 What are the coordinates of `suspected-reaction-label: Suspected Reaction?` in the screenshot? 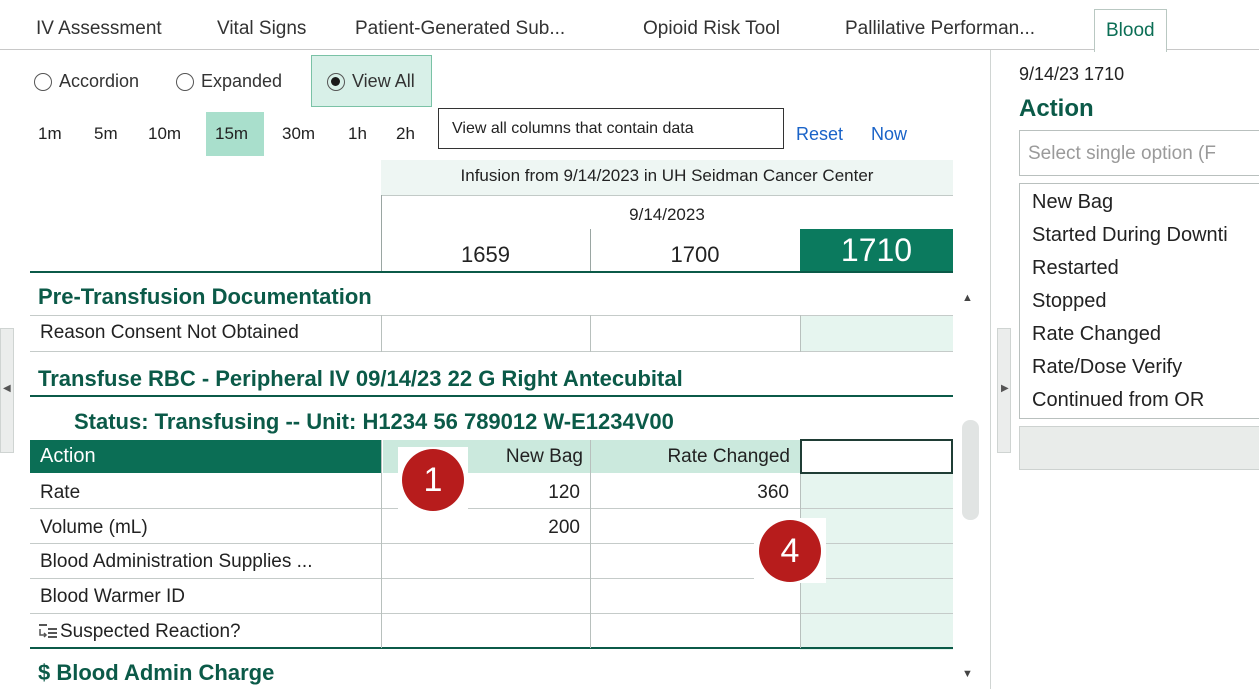 It's located at (150, 631).